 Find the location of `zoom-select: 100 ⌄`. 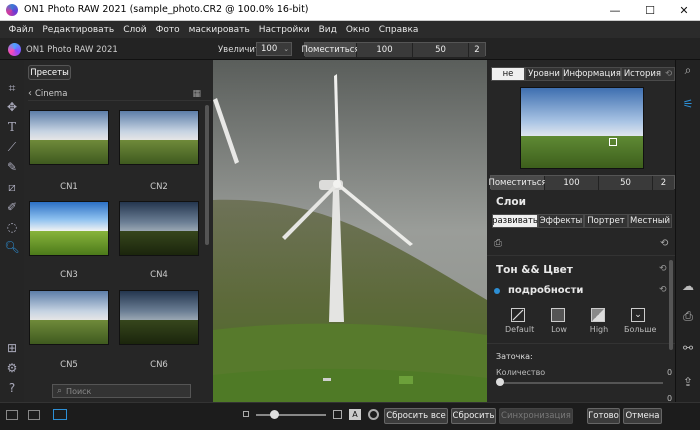

zoom-select: 100 ⌄ is located at coordinates (274, 49).